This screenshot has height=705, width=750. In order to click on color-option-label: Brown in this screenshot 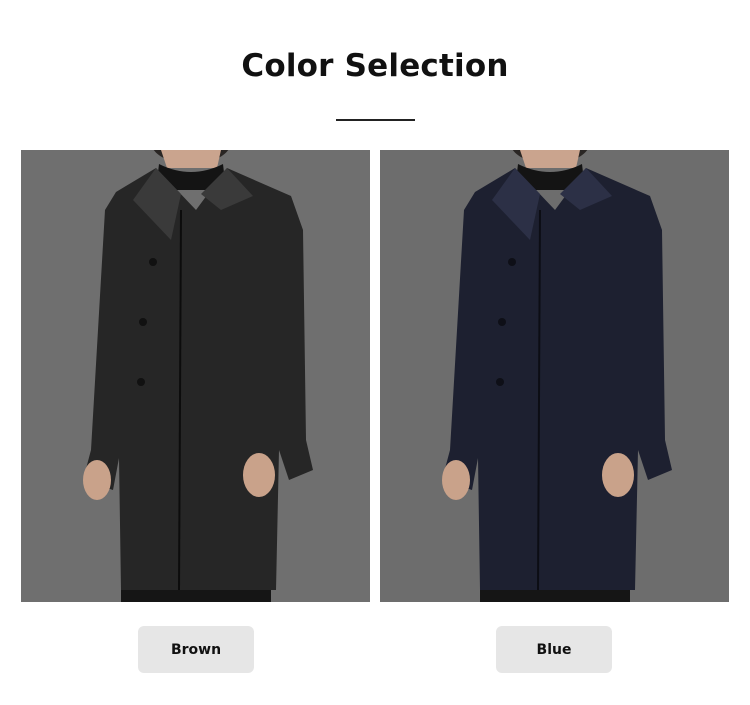, I will do `click(196, 649)`.